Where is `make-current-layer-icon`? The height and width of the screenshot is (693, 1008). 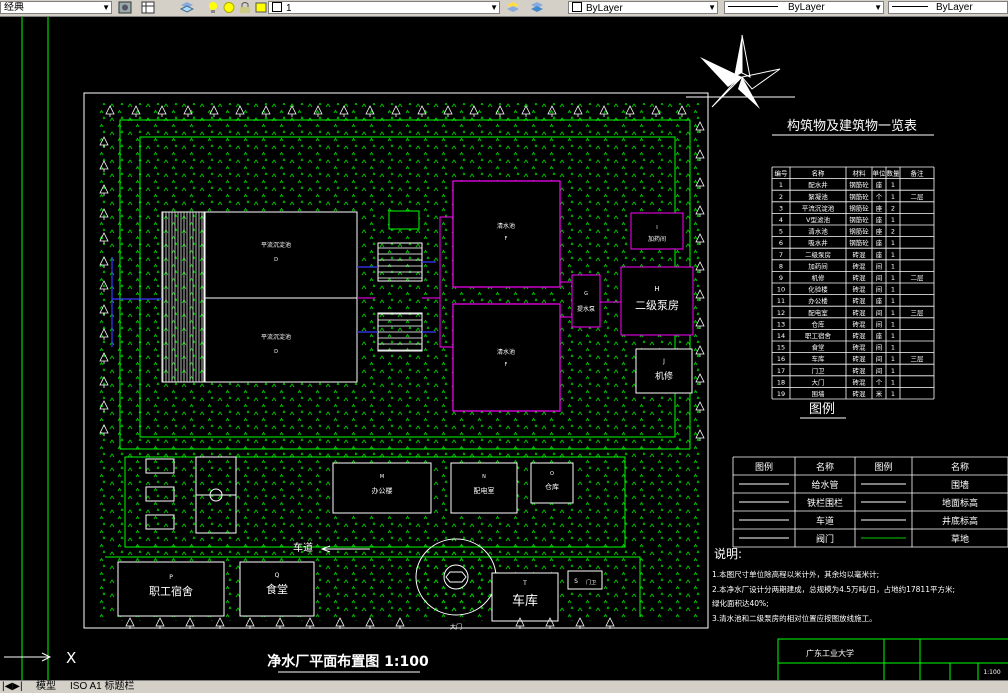
make-current-layer-icon is located at coordinates (513, 7).